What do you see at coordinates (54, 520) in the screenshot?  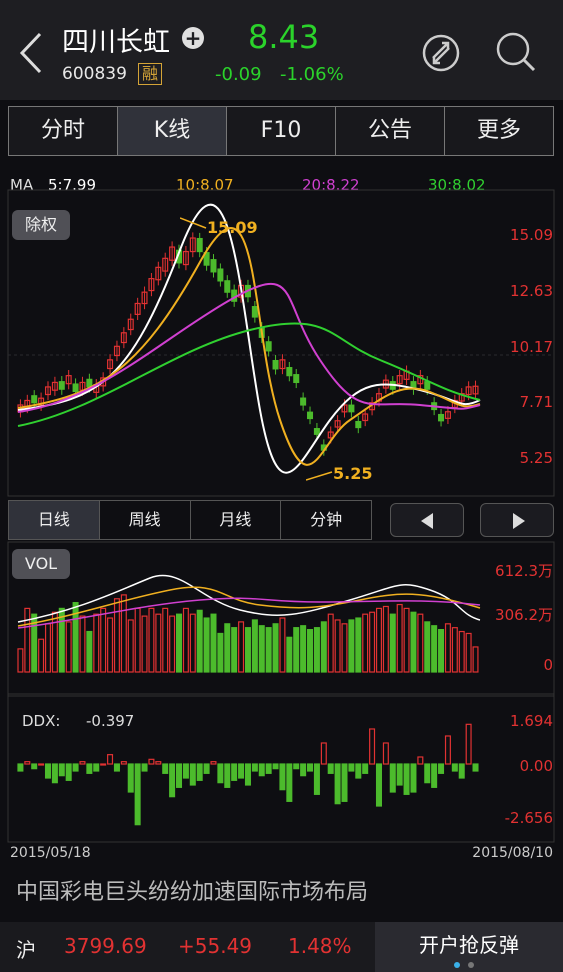 I see `tab-daily: 日线` at bounding box center [54, 520].